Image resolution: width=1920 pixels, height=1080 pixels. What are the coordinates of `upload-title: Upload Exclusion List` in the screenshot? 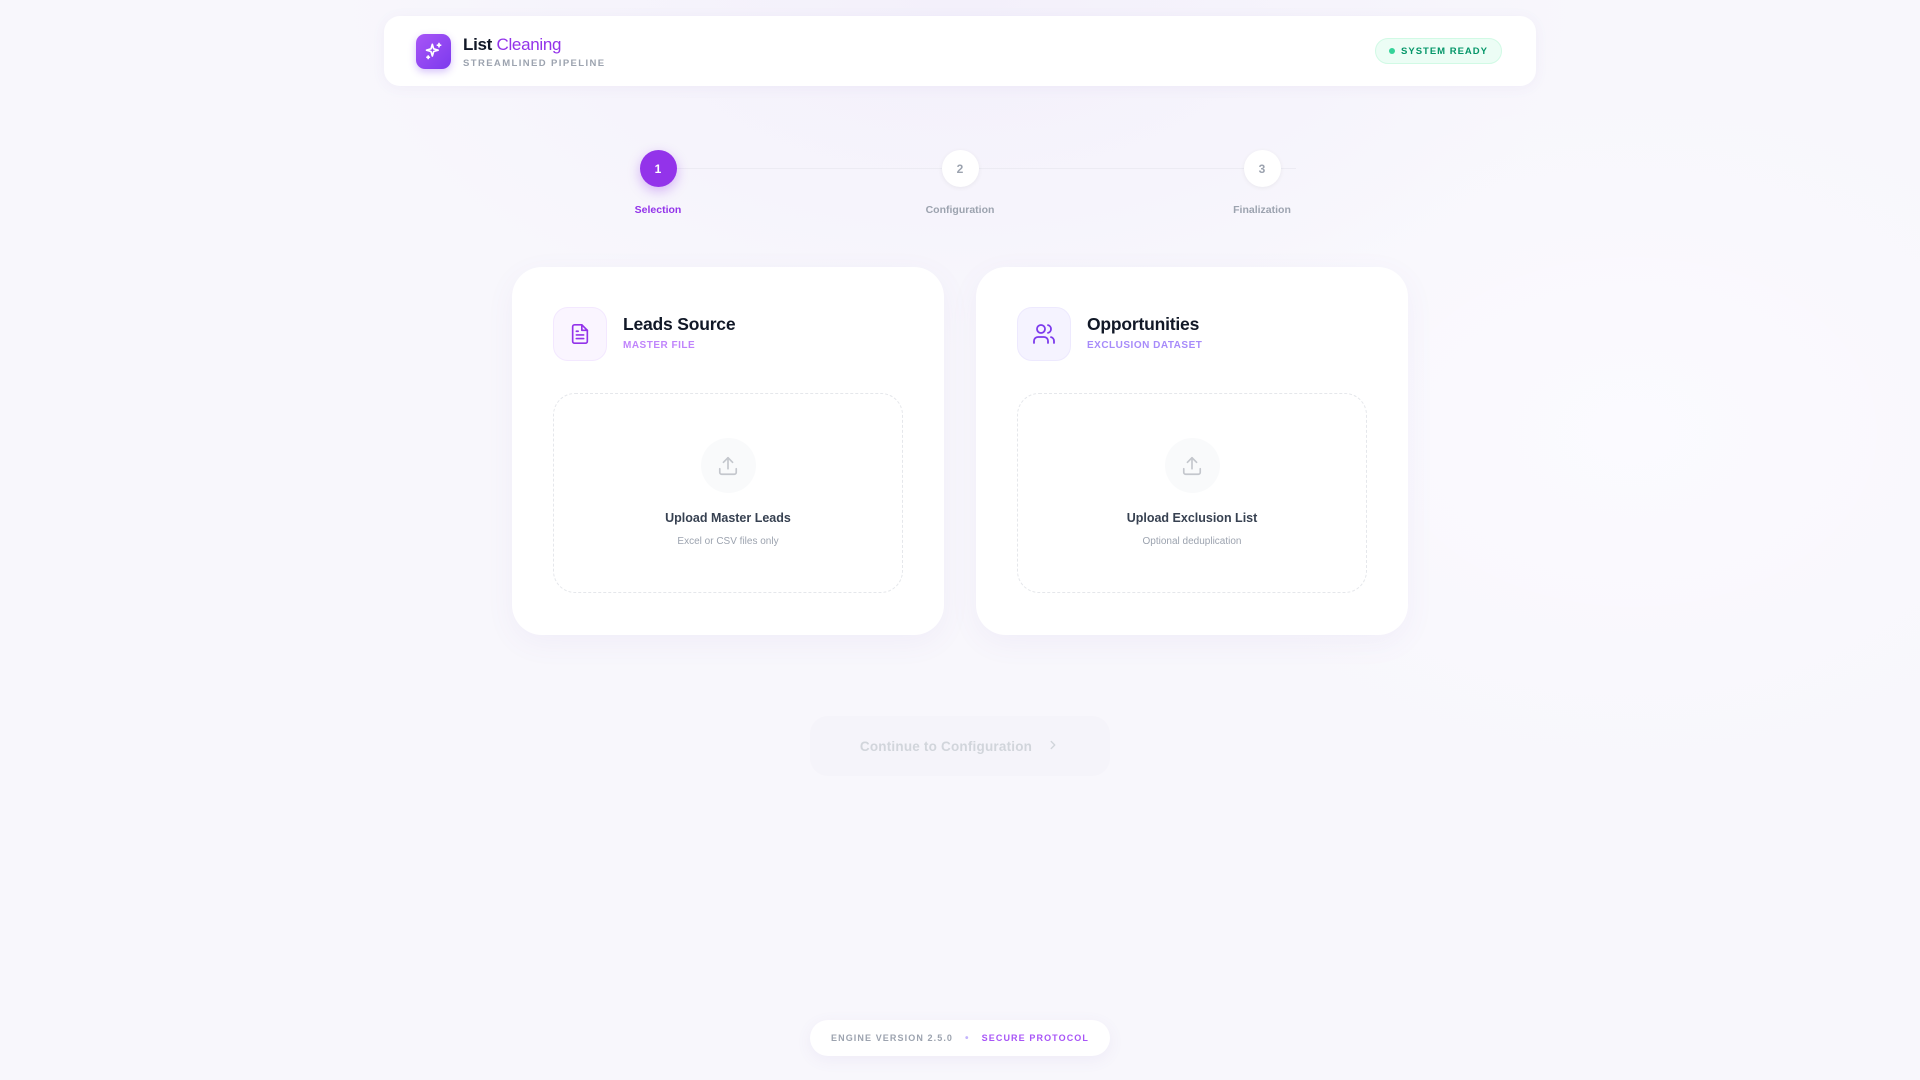 It's located at (1192, 518).